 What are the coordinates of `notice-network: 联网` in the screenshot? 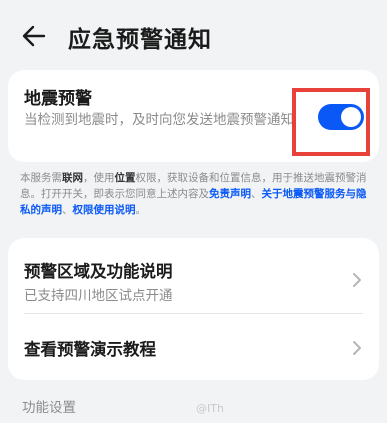 It's located at (72, 178).